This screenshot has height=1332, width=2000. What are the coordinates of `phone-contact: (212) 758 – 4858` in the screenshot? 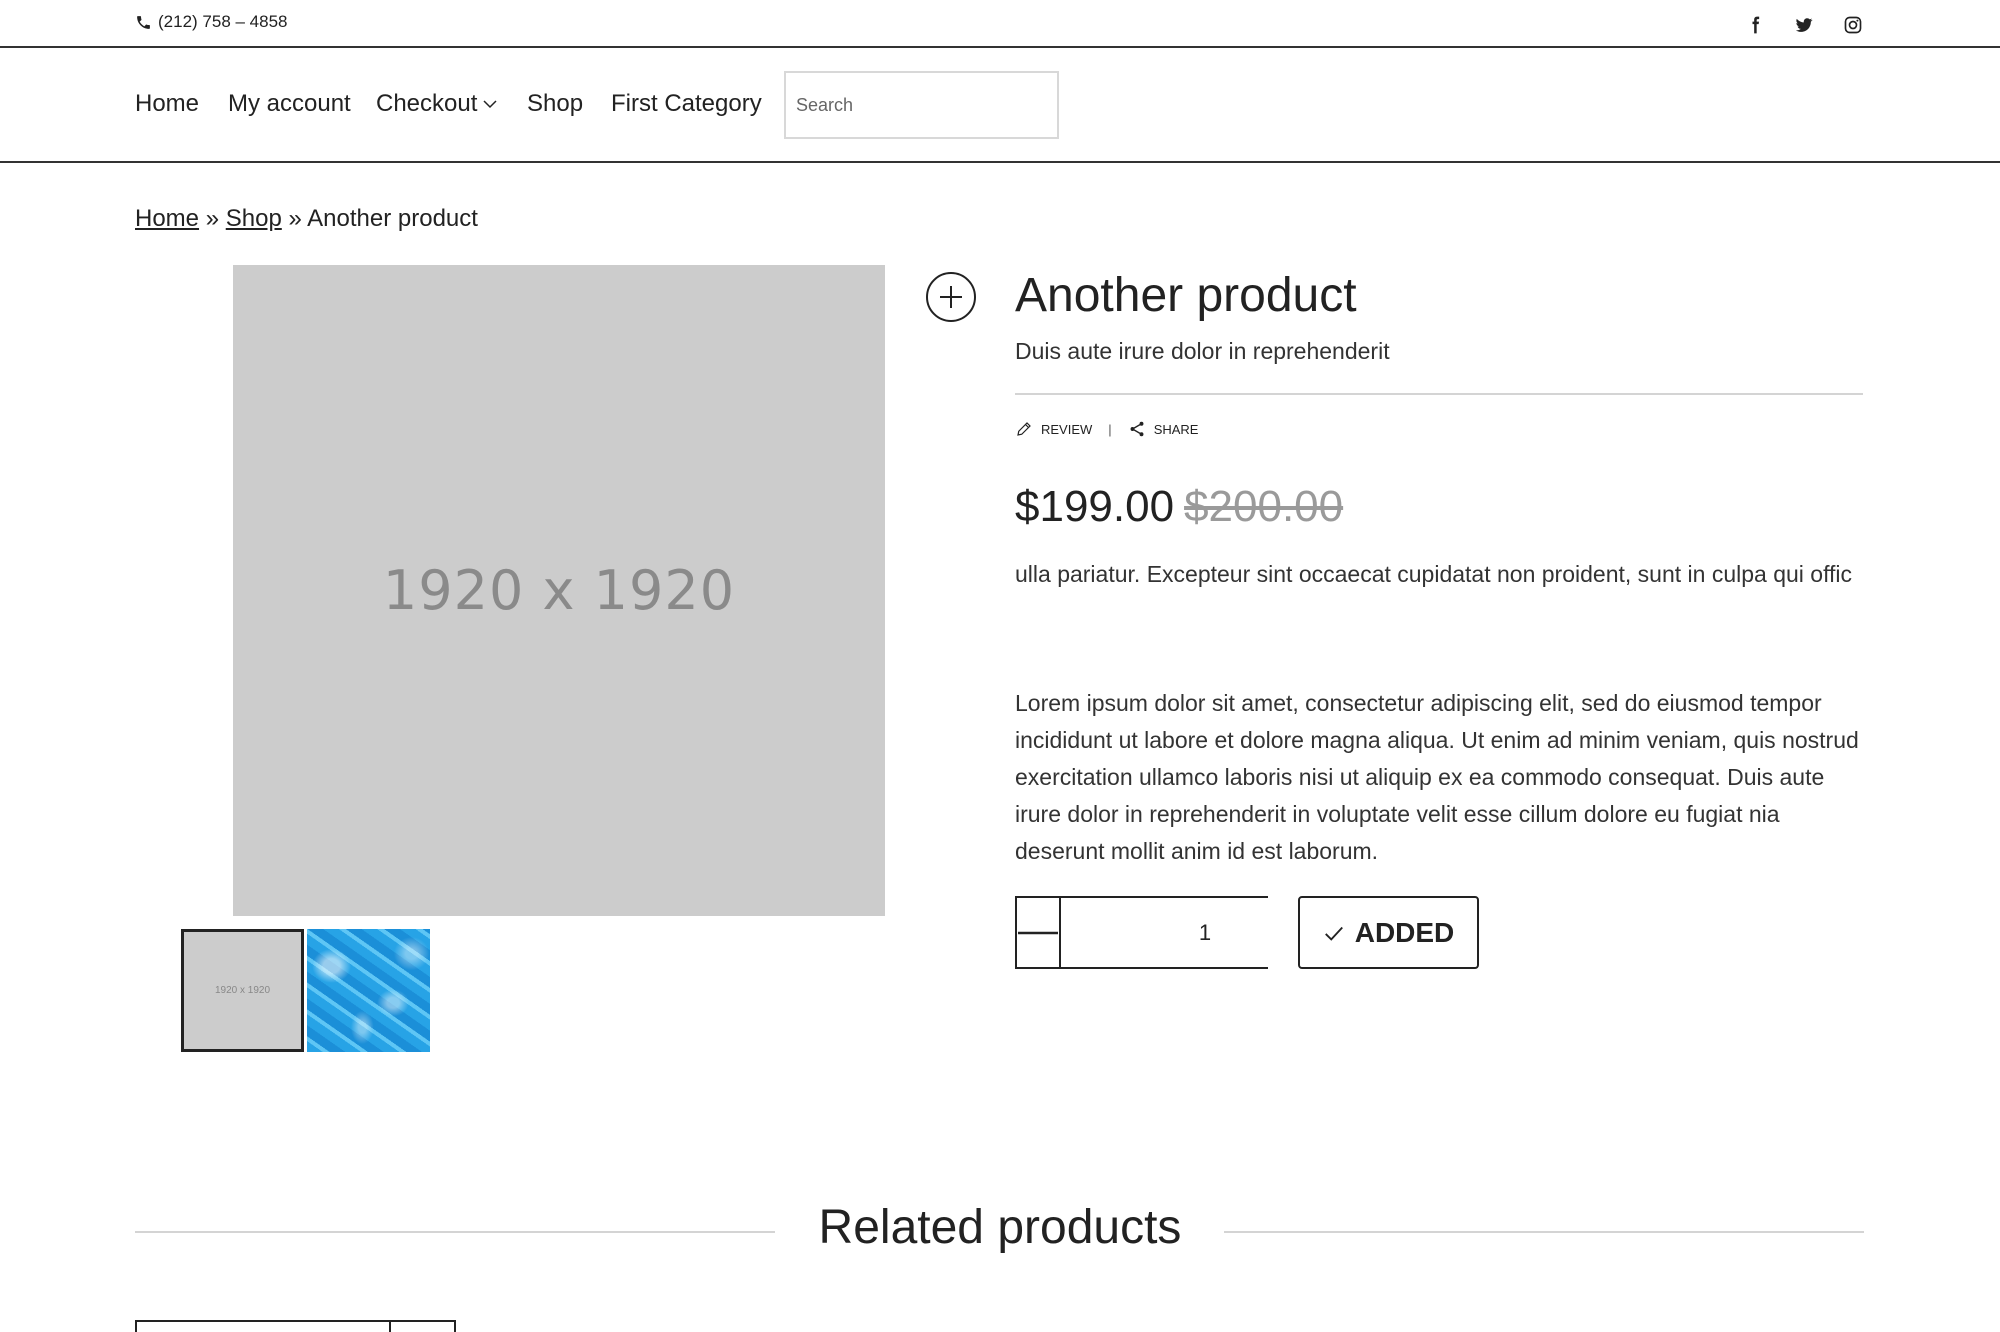 It's located at (211, 22).